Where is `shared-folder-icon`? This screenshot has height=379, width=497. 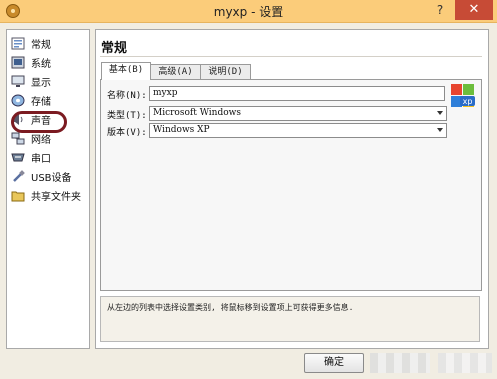
shared-folder-icon is located at coordinates (18, 195).